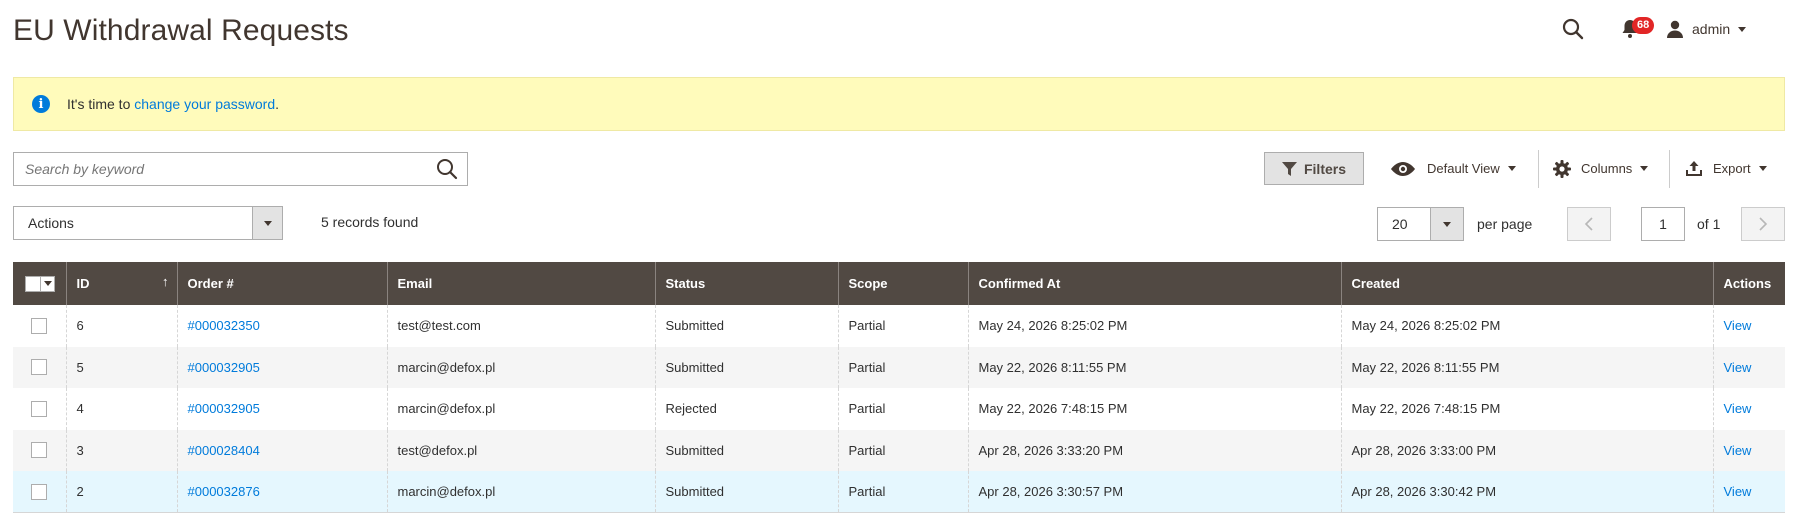 This screenshot has height=529, width=1796. Describe the element at coordinates (101, 104) in the screenshot. I see `notice-text-before: It's time to` at that location.